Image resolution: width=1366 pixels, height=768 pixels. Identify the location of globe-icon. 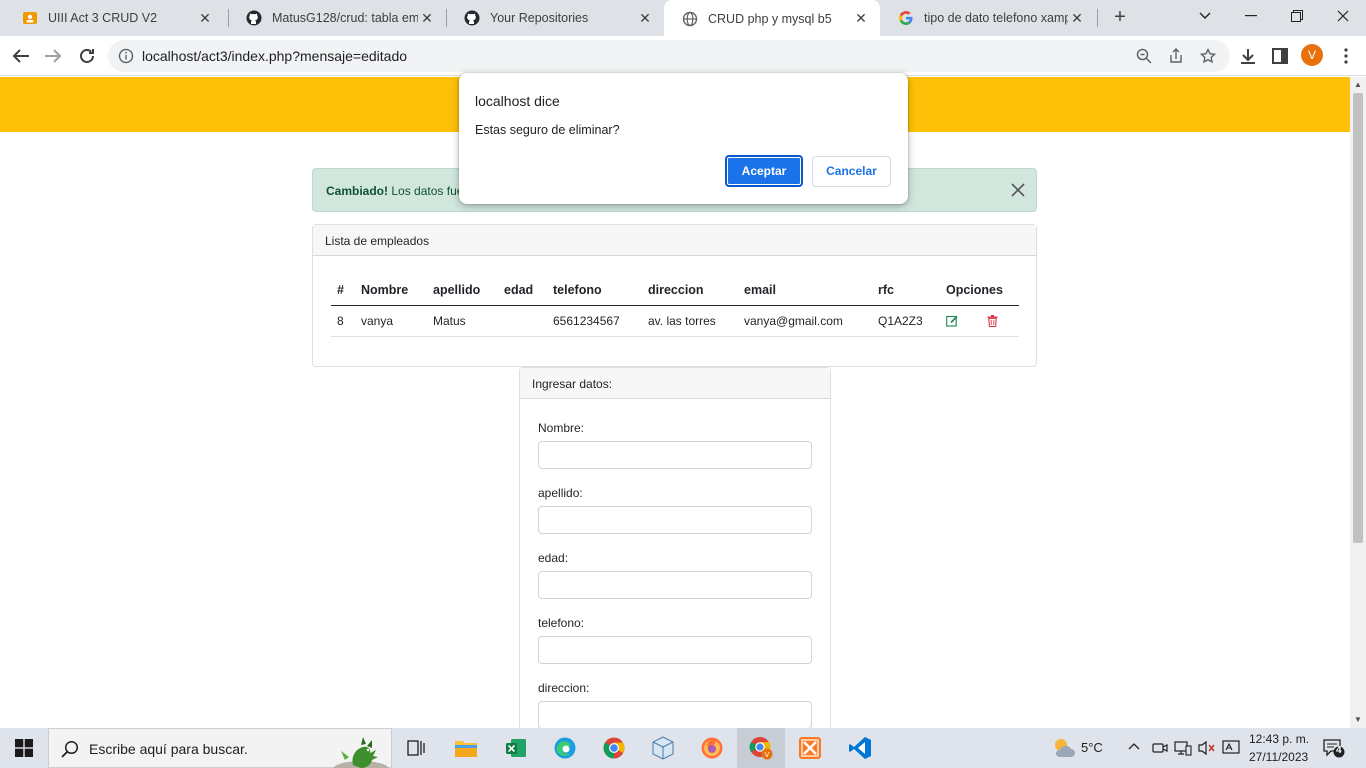
(690, 19).